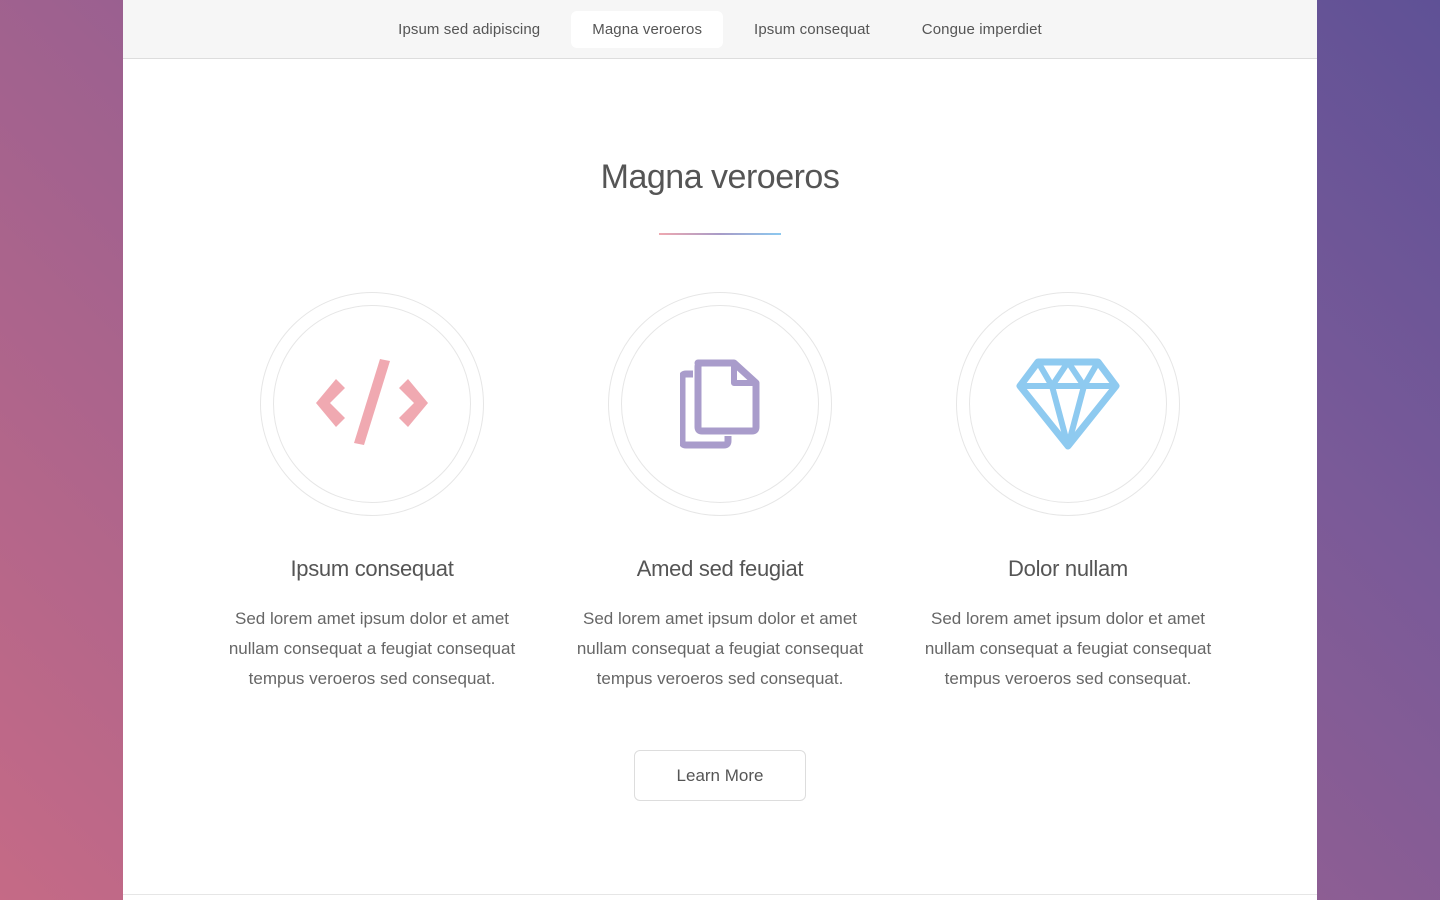 The image size is (1440, 900). What do you see at coordinates (1068, 568) in the screenshot?
I see `feature-title: Dolor nullam` at bounding box center [1068, 568].